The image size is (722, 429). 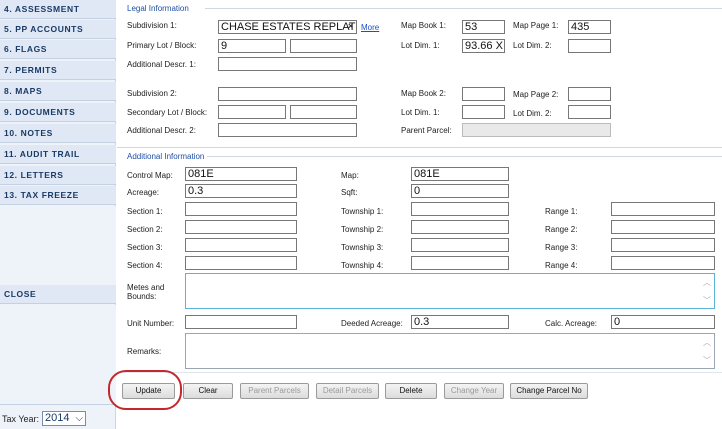 What do you see at coordinates (347, 391) in the screenshot?
I see `detail-parcels-button: Detail Parcels` at bounding box center [347, 391].